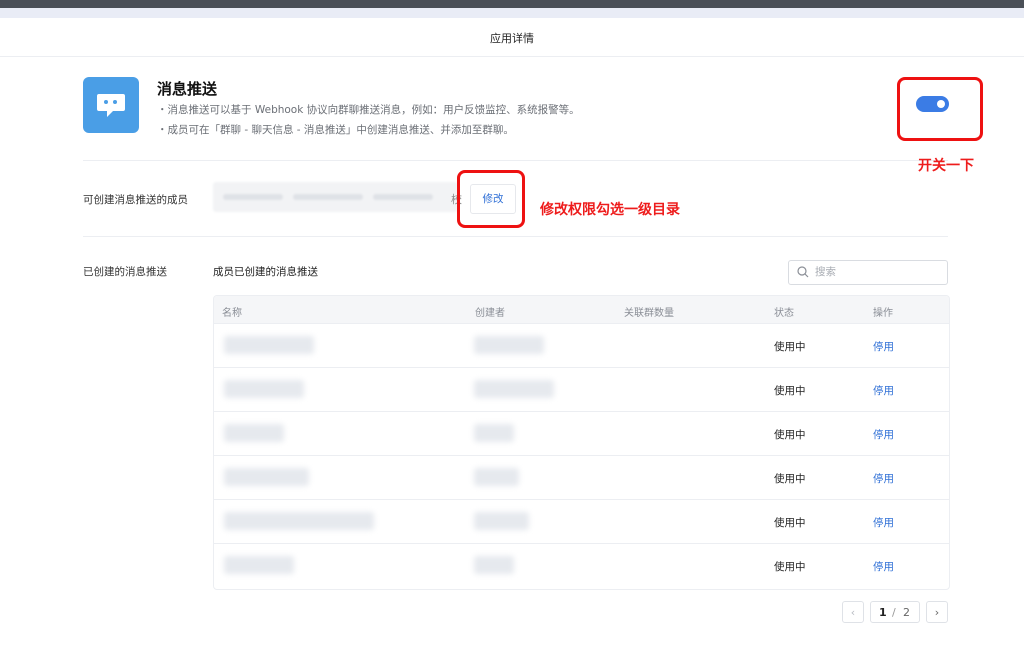  What do you see at coordinates (906, 612) in the screenshot?
I see `total-pages: 2` at bounding box center [906, 612].